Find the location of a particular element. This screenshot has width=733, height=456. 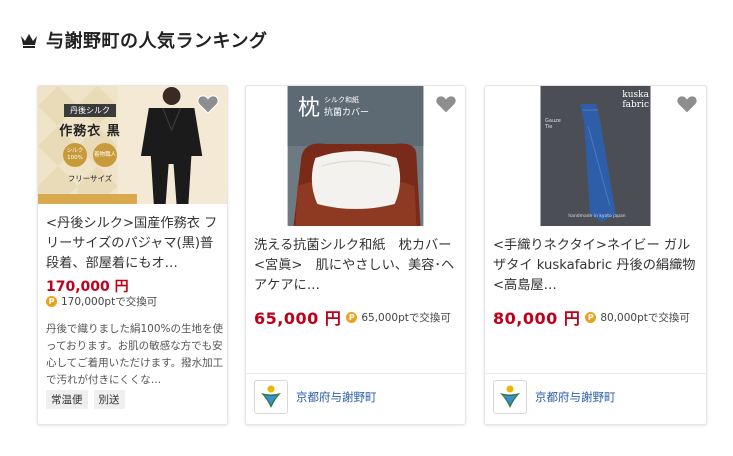

product-price: 170,000 円 is located at coordinates (87, 287).